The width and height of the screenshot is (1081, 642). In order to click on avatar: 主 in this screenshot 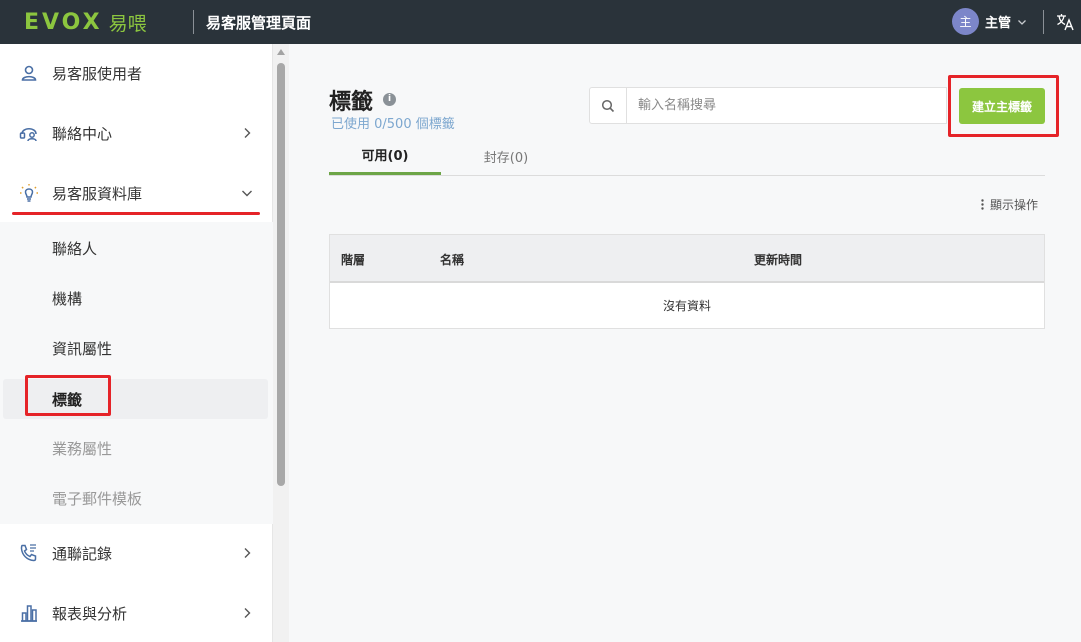, I will do `click(965, 21)`.